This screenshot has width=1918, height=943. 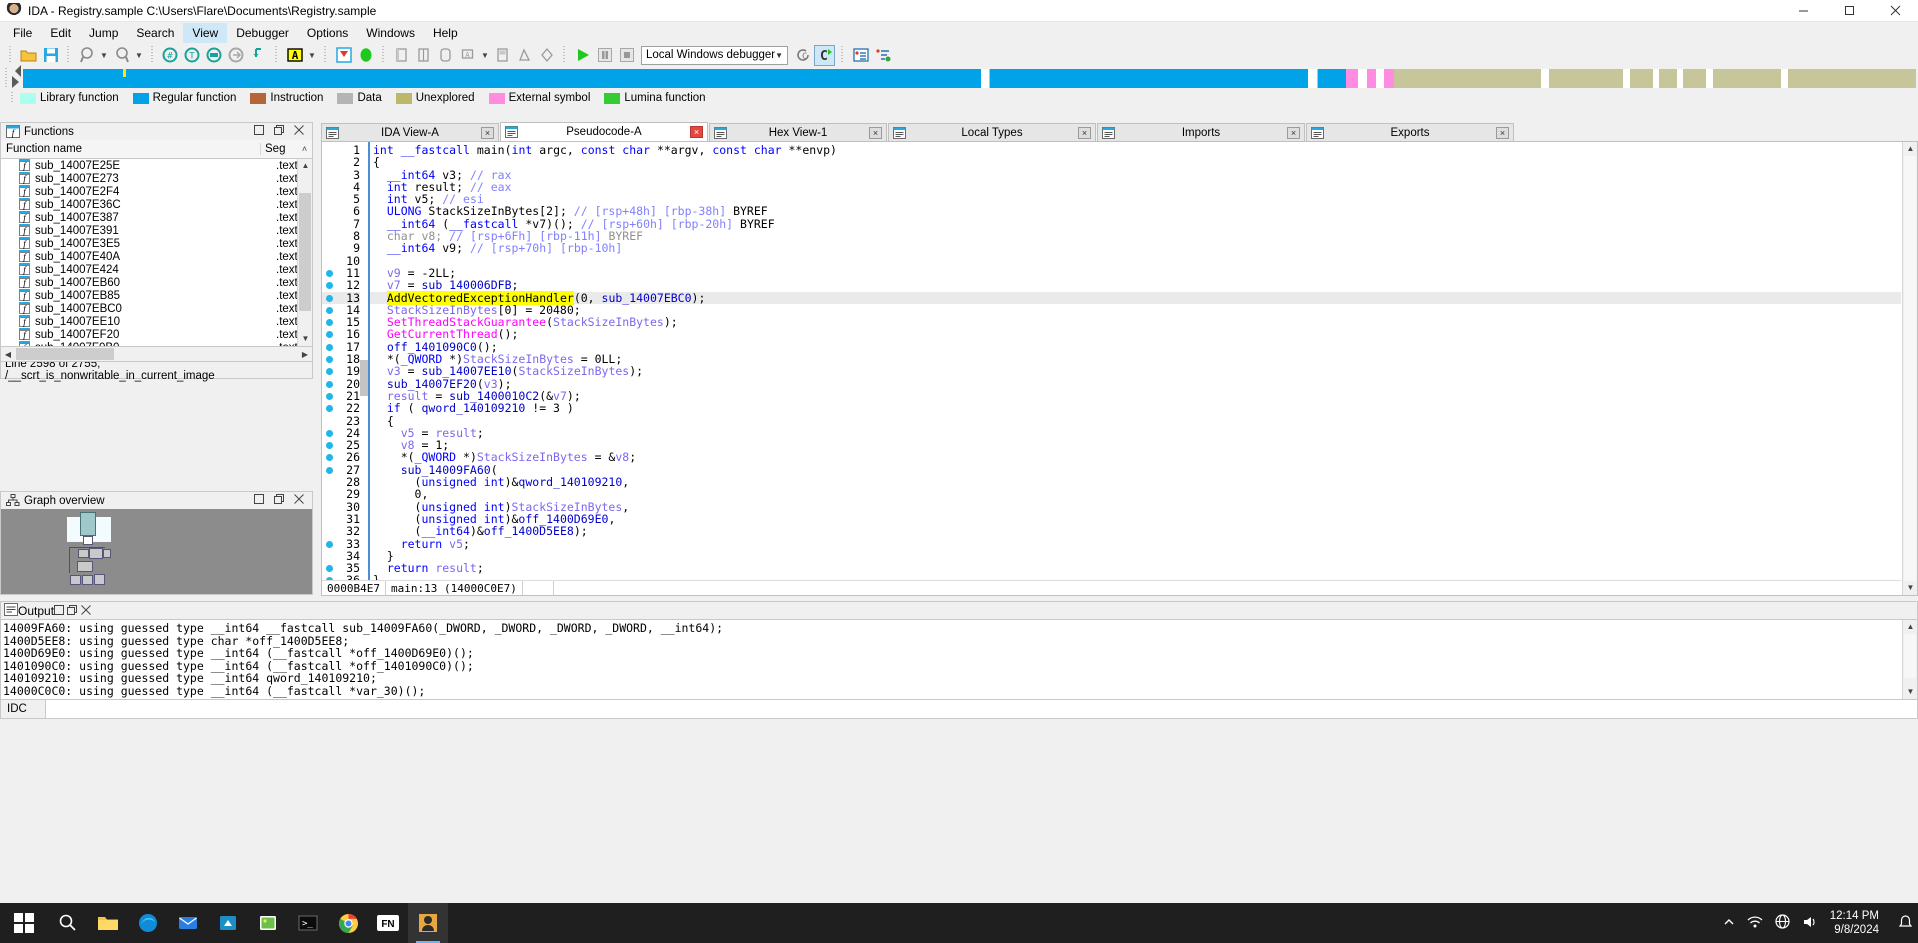 What do you see at coordinates (15, 82) in the screenshot?
I see `nav-scroll-right-icon` at bounding box center [15, 82].